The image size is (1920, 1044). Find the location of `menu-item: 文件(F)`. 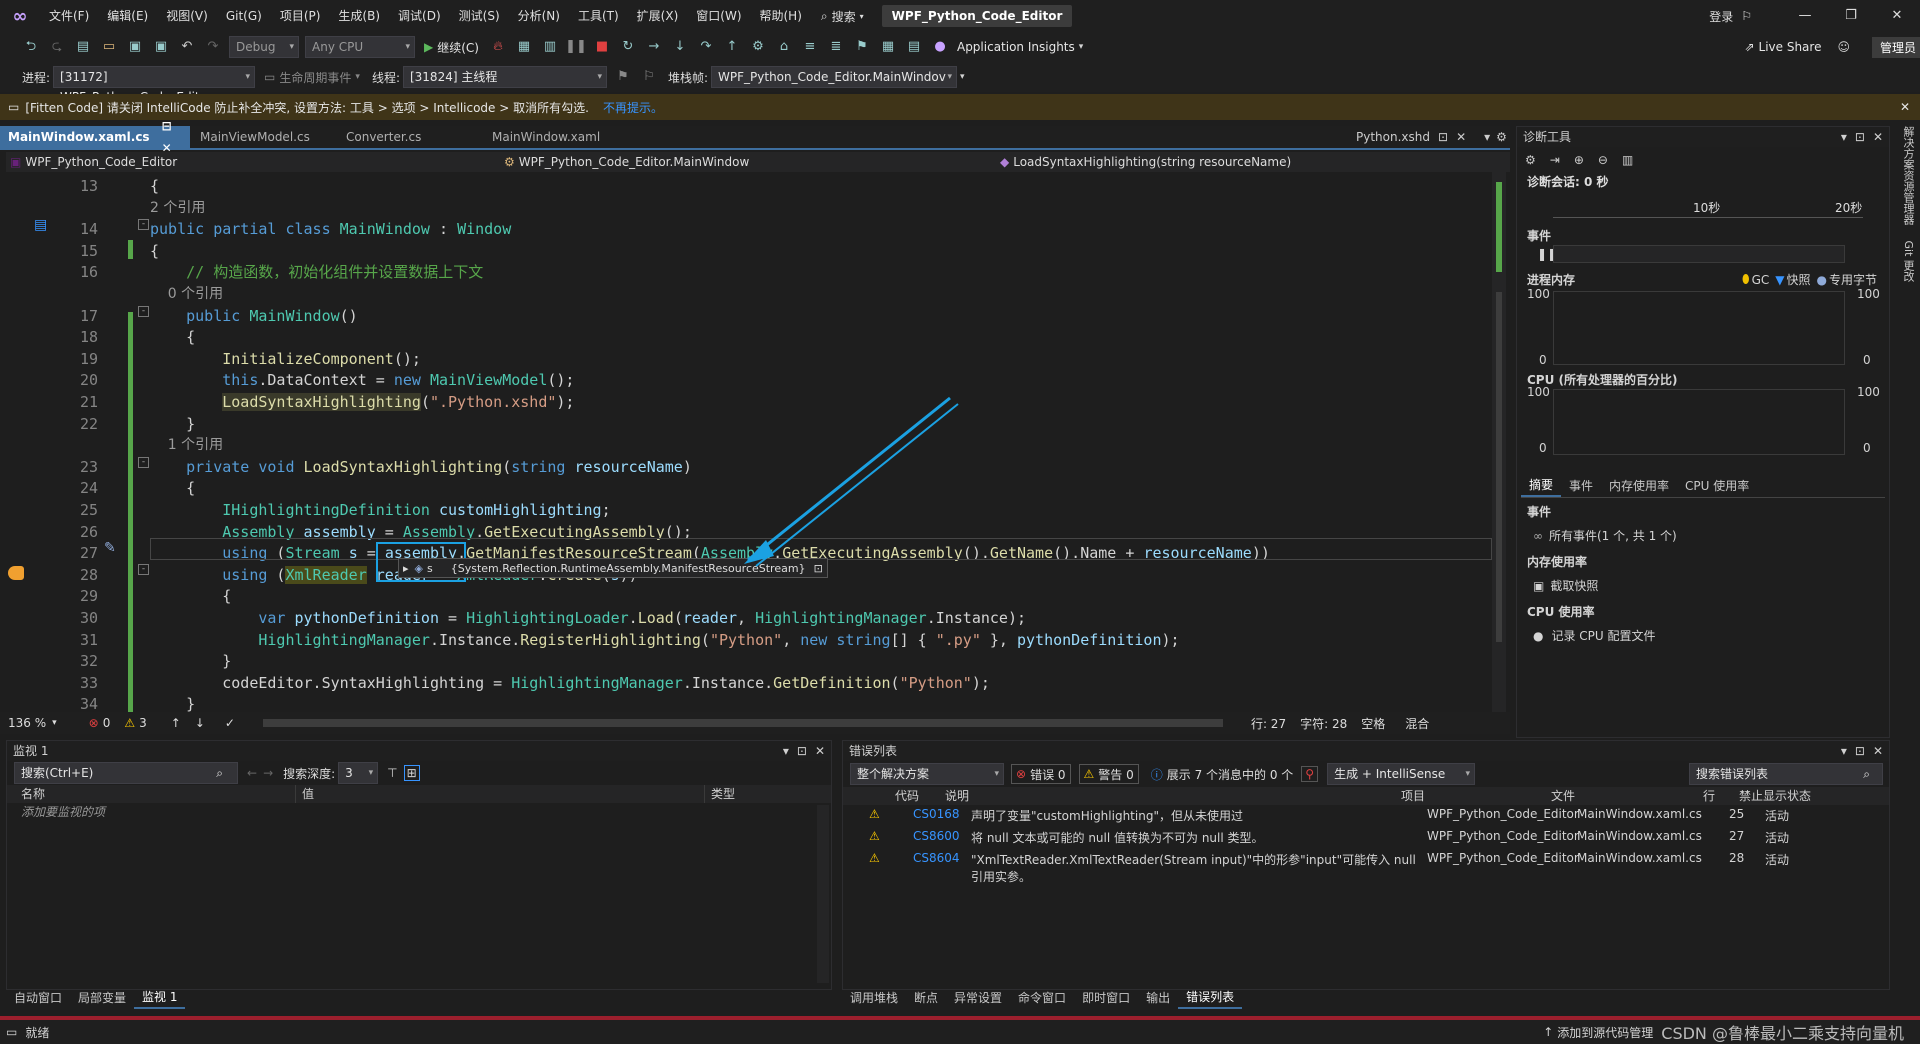

menu-item: 文件(F) is located at coordinates (69, 16).